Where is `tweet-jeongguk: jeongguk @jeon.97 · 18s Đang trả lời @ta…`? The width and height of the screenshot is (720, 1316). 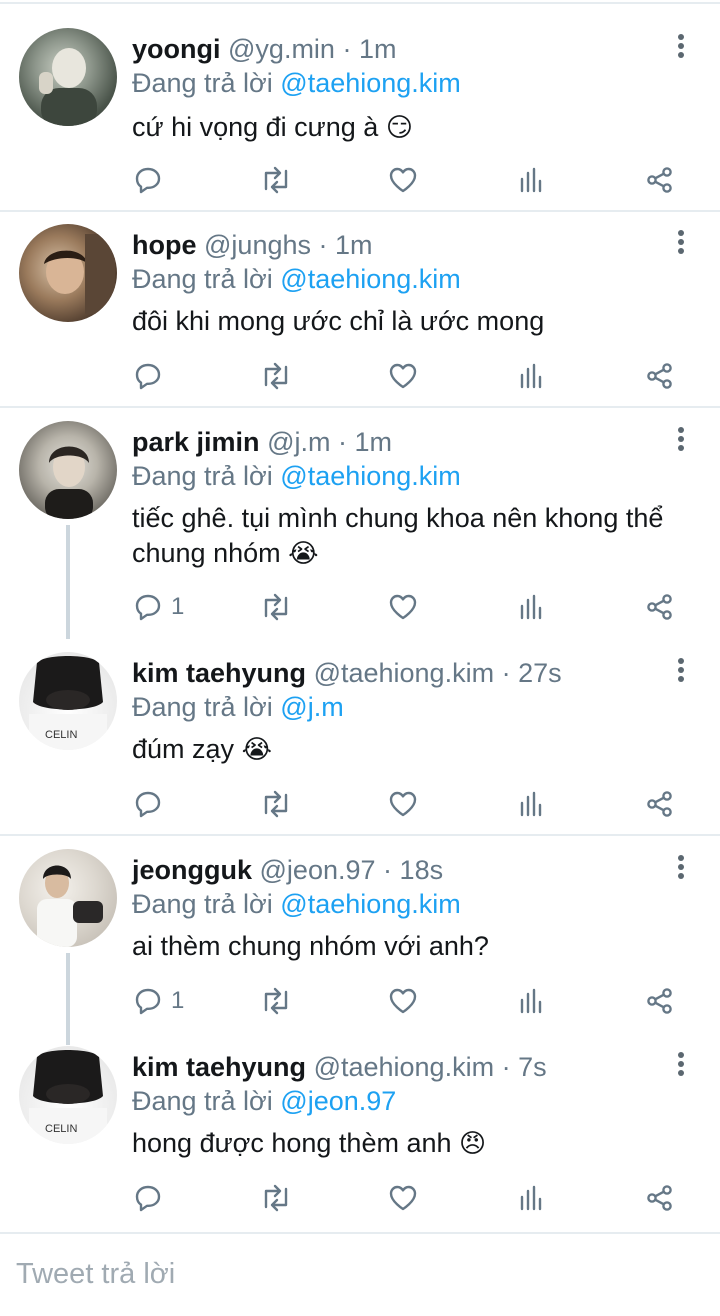
tweet-jeongguk: jeongguk @jeon.97 · 18s Đang trả lời @ta… is located at coordinates (360, 947).